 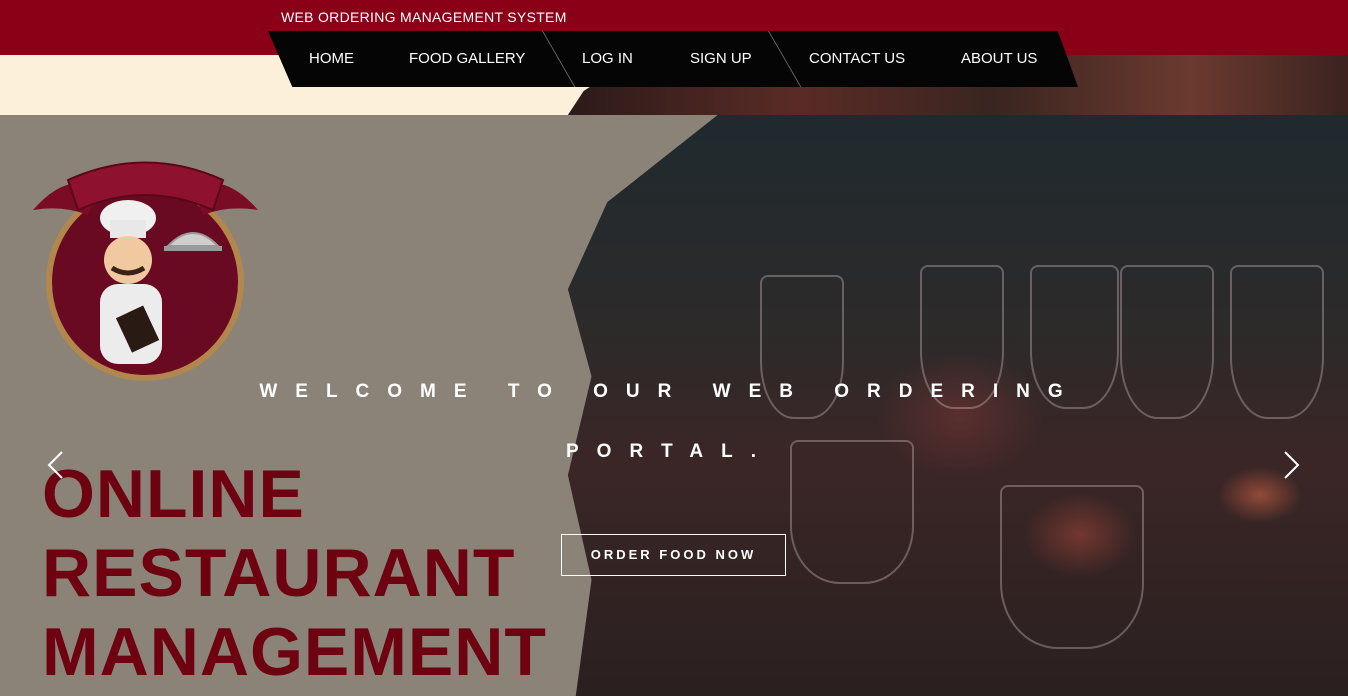 What do you see at coordinates (467, 59) in the screenshot?
I see `nav-food-gallery: FOOD GALLERY` at bounding box center [467, 59].